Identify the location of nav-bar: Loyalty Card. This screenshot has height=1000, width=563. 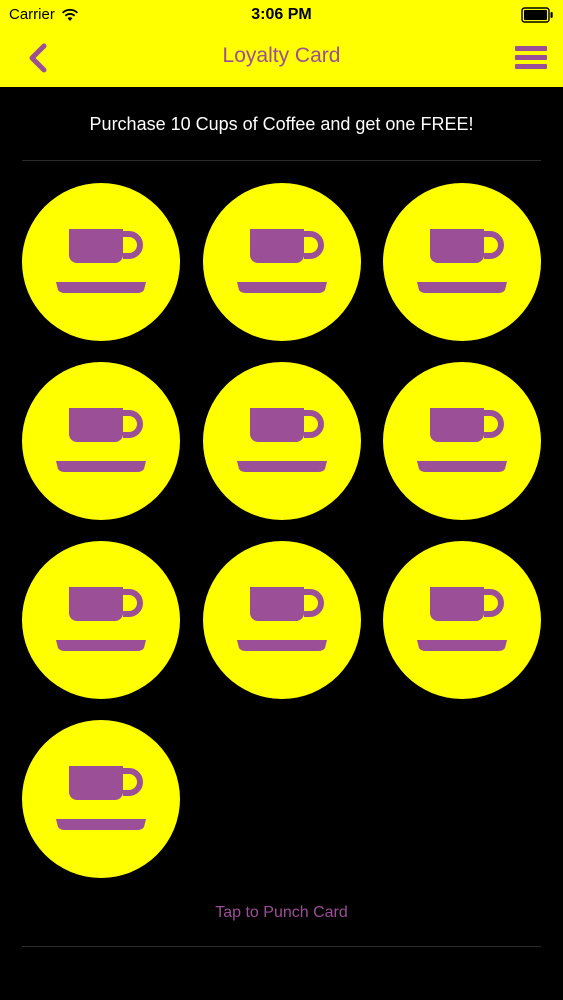
(281, 58).